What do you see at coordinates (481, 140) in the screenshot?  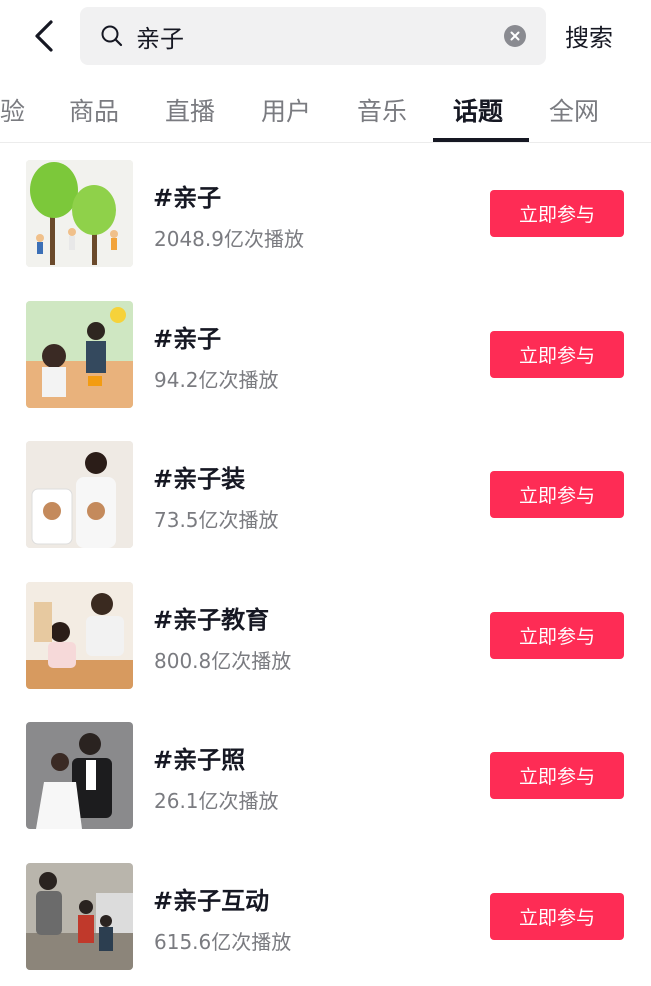 I see `active-tab-indicator` at bounding box center [481, 140].